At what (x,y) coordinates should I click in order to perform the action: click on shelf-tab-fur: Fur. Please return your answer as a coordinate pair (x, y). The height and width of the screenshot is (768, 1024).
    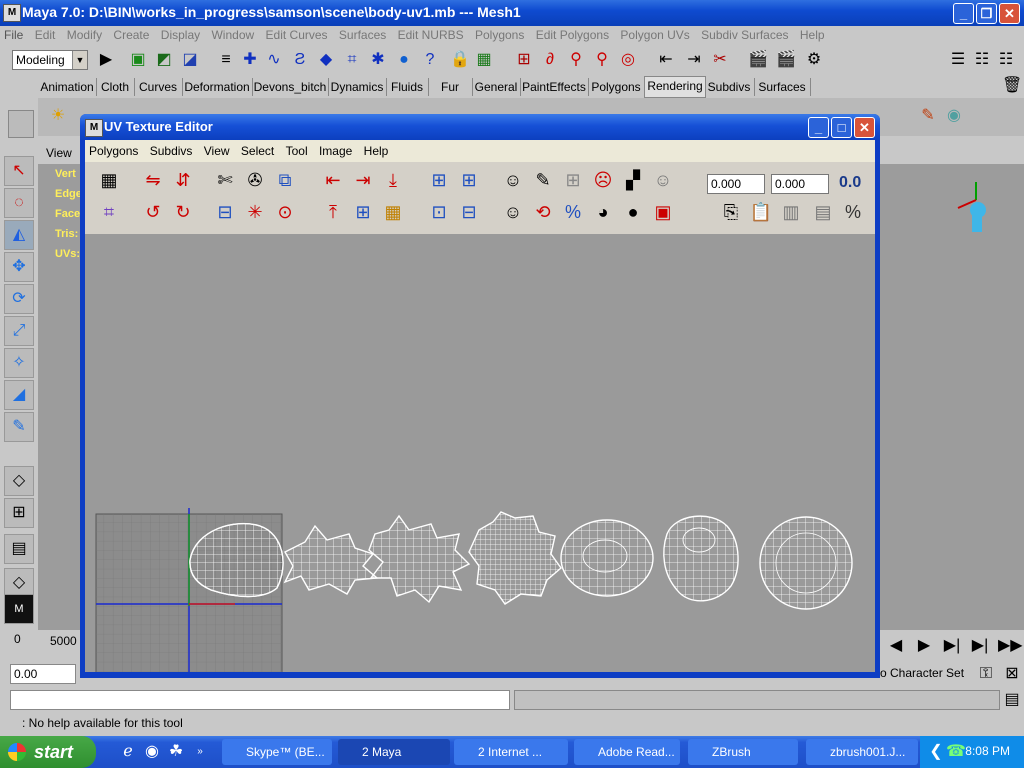
    Looking at the image, I should click on (450, 87).